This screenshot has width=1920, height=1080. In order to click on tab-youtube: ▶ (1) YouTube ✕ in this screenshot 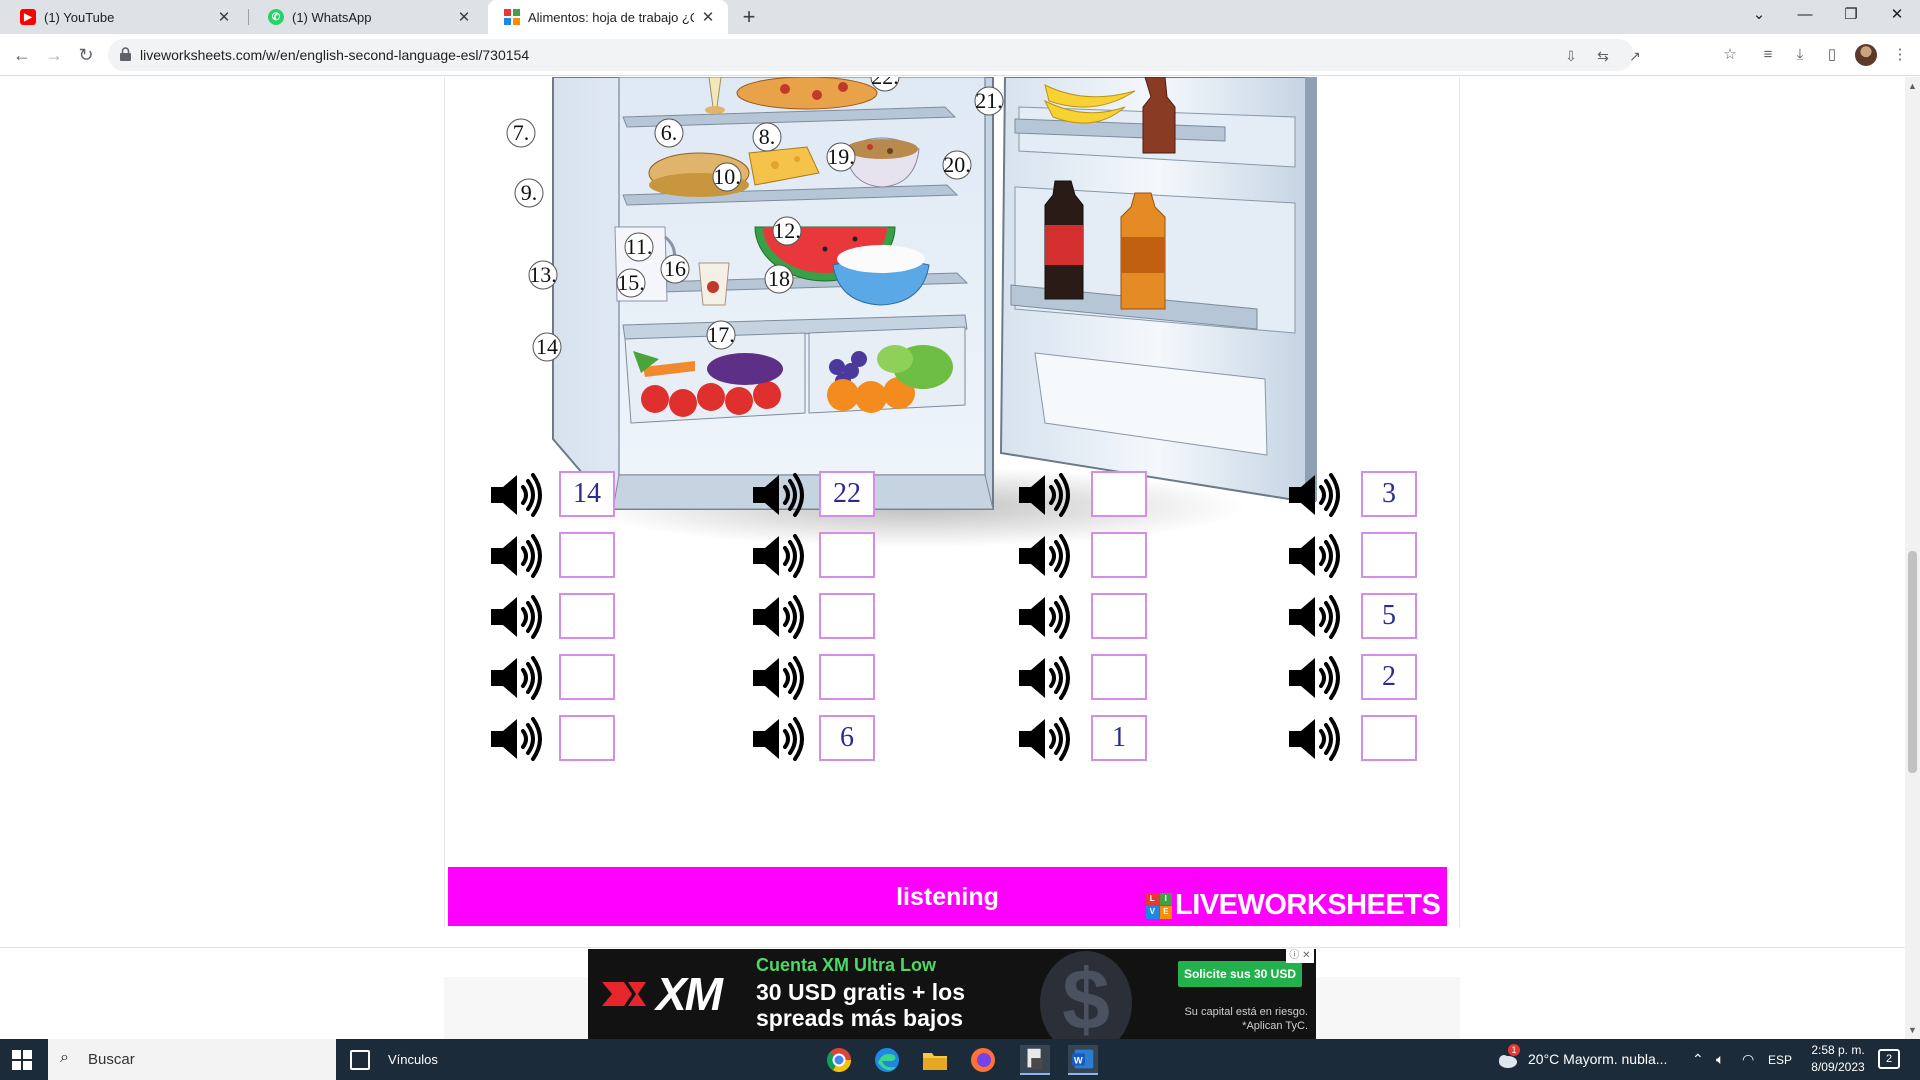, I will do `click(124, 17)`.